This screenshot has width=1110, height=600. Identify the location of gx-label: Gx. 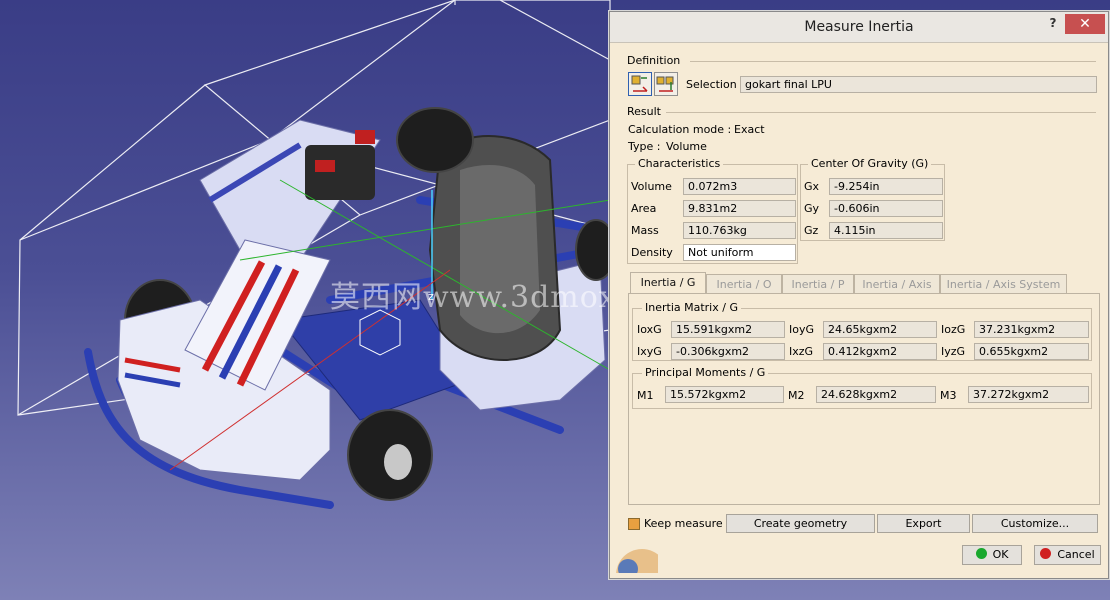
(812, 186).